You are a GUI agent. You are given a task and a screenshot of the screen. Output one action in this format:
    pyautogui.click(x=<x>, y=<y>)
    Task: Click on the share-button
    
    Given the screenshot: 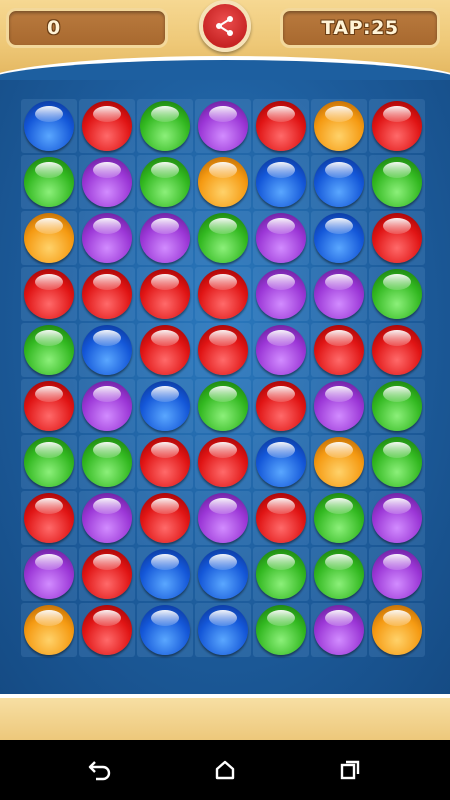 What is the action you would take?
    pyautogui.click(x=225, y=26)
    